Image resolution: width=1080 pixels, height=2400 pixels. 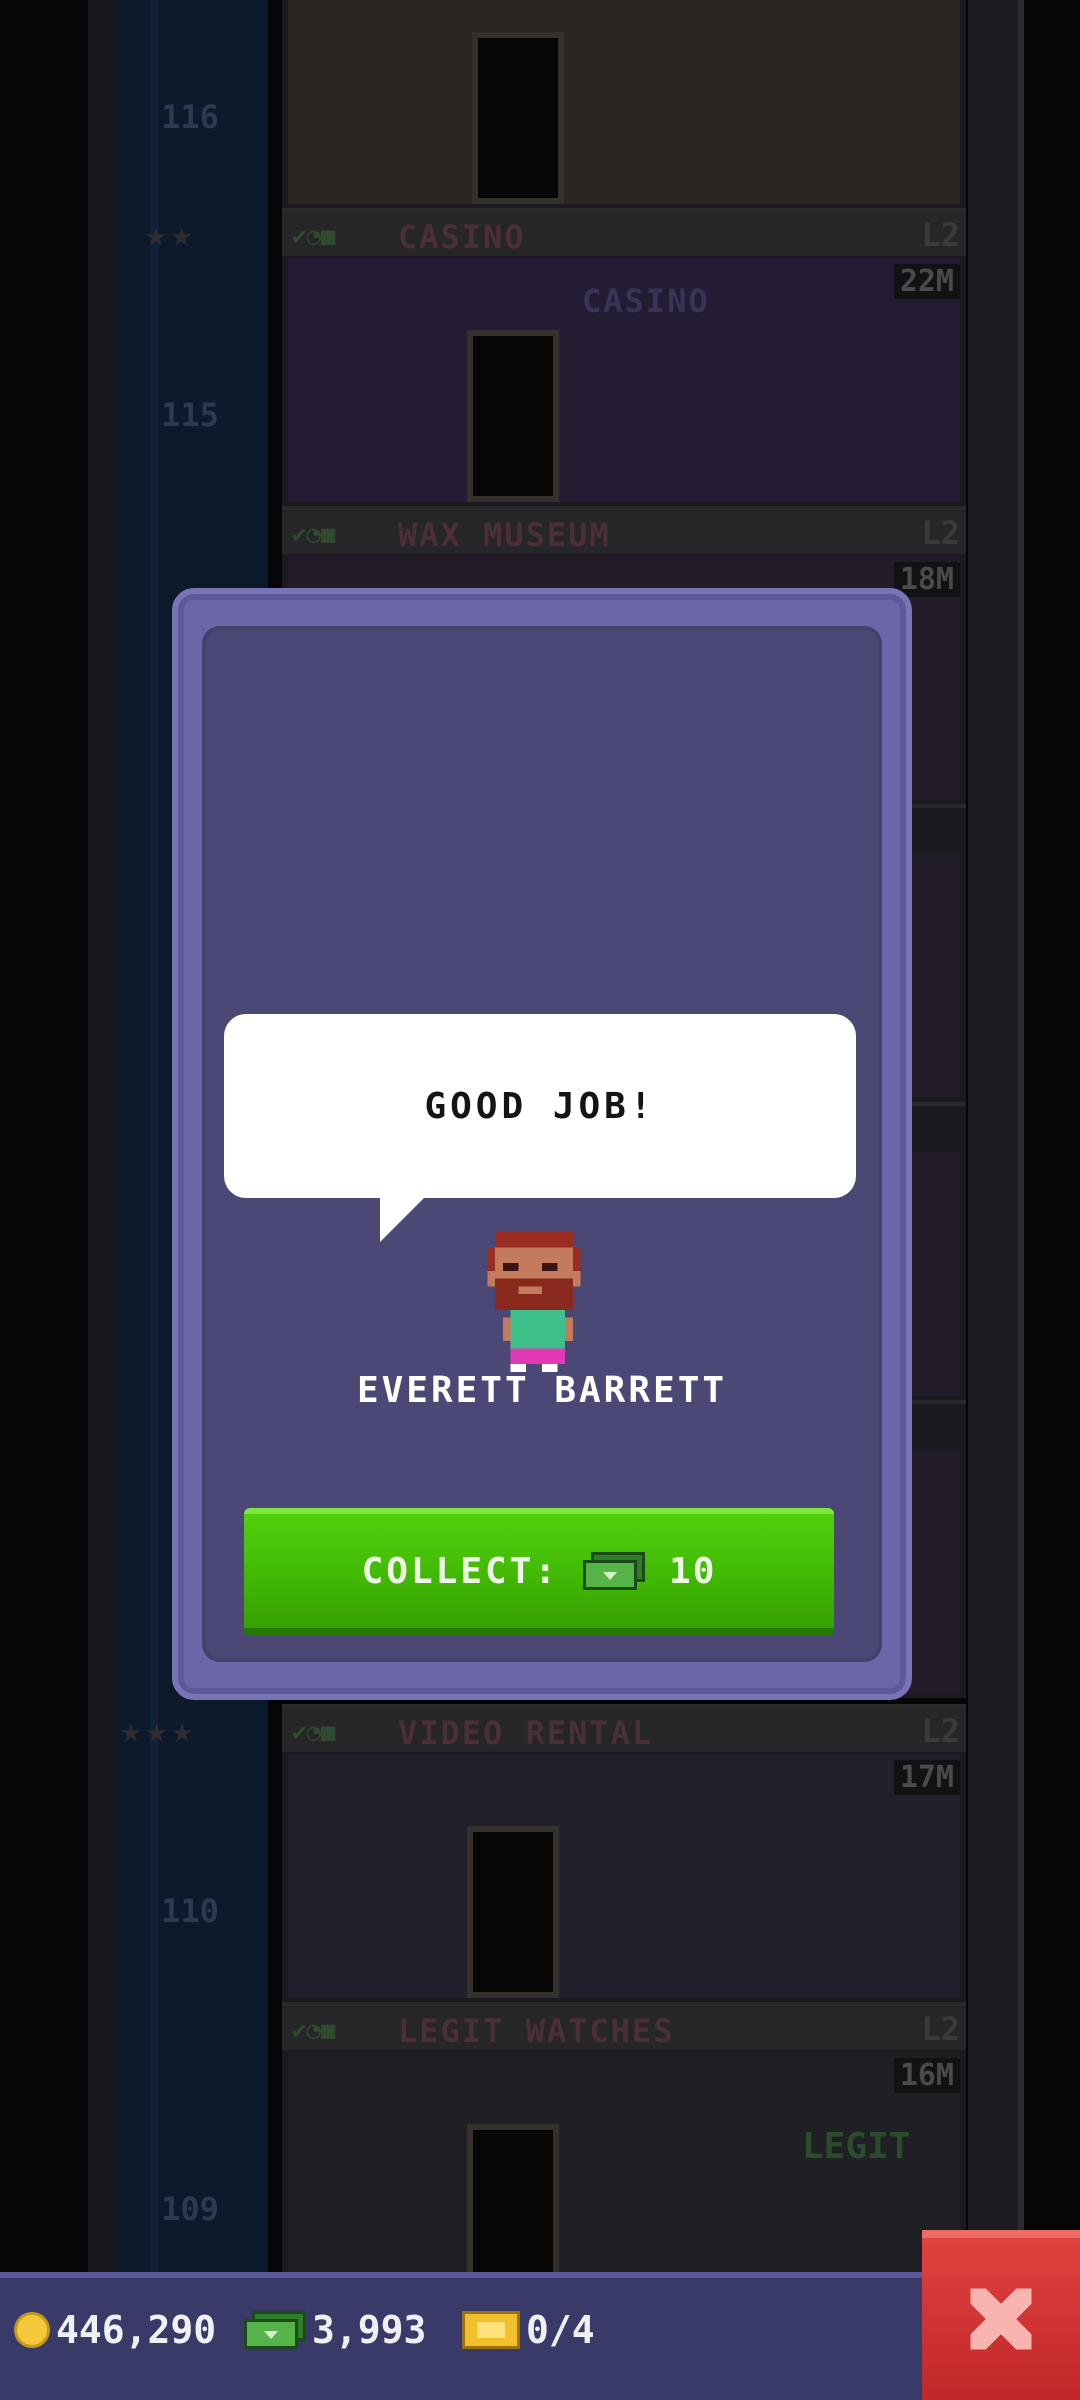 What do you see at coordinates (526, 1733) in the screenshot?
I see `floor-name: VIDEO RENTAL` at bounding box center [526, 1733].